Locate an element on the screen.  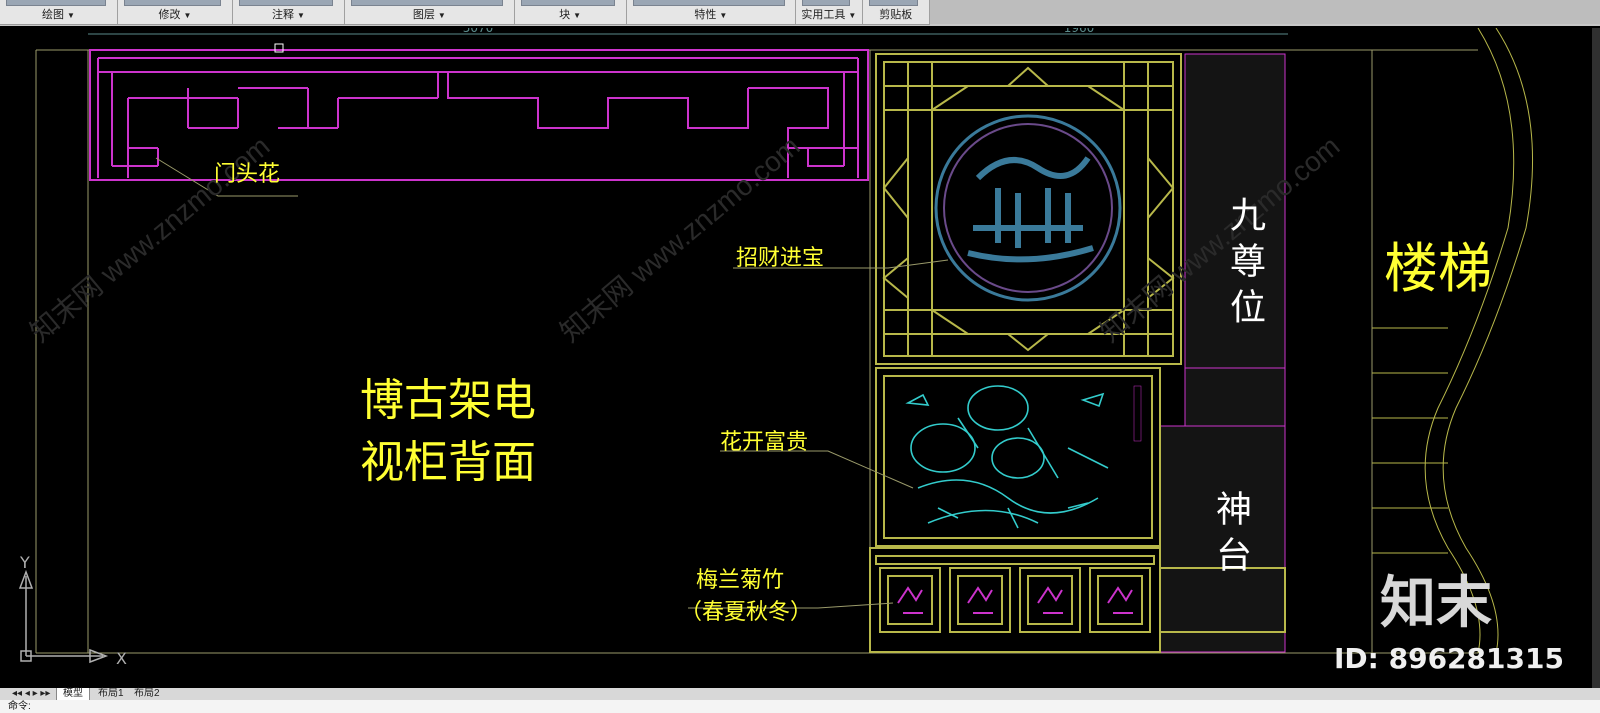
label-four-gentlemen-1: 梅兰菊竹 is located at coordinates (740, 580).